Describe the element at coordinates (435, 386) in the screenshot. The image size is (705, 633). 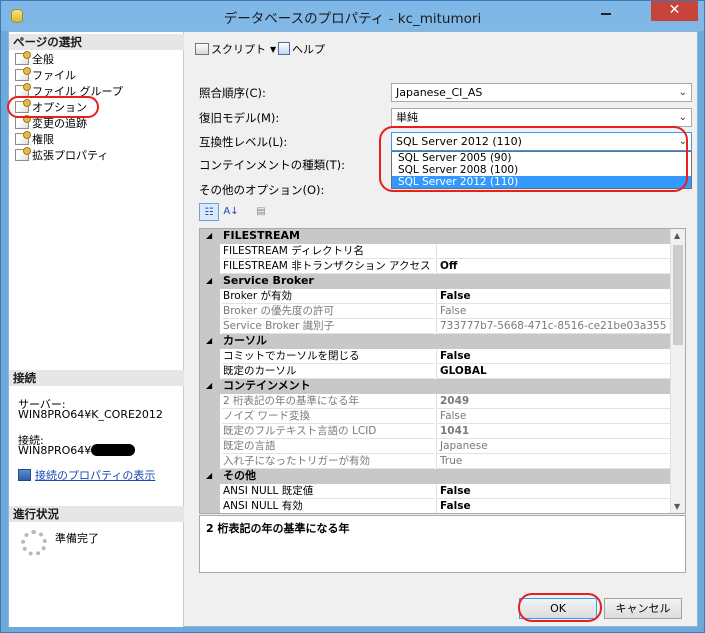
I see `grid-category: ◢ コンテインメント` at that location.